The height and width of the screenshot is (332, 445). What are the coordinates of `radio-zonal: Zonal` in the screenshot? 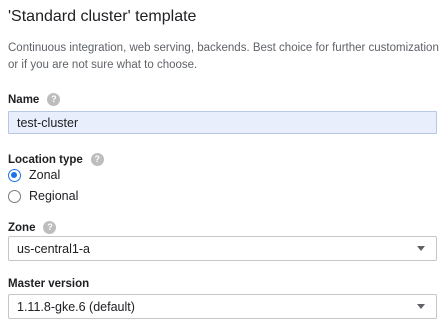 It's located at (34, 175).